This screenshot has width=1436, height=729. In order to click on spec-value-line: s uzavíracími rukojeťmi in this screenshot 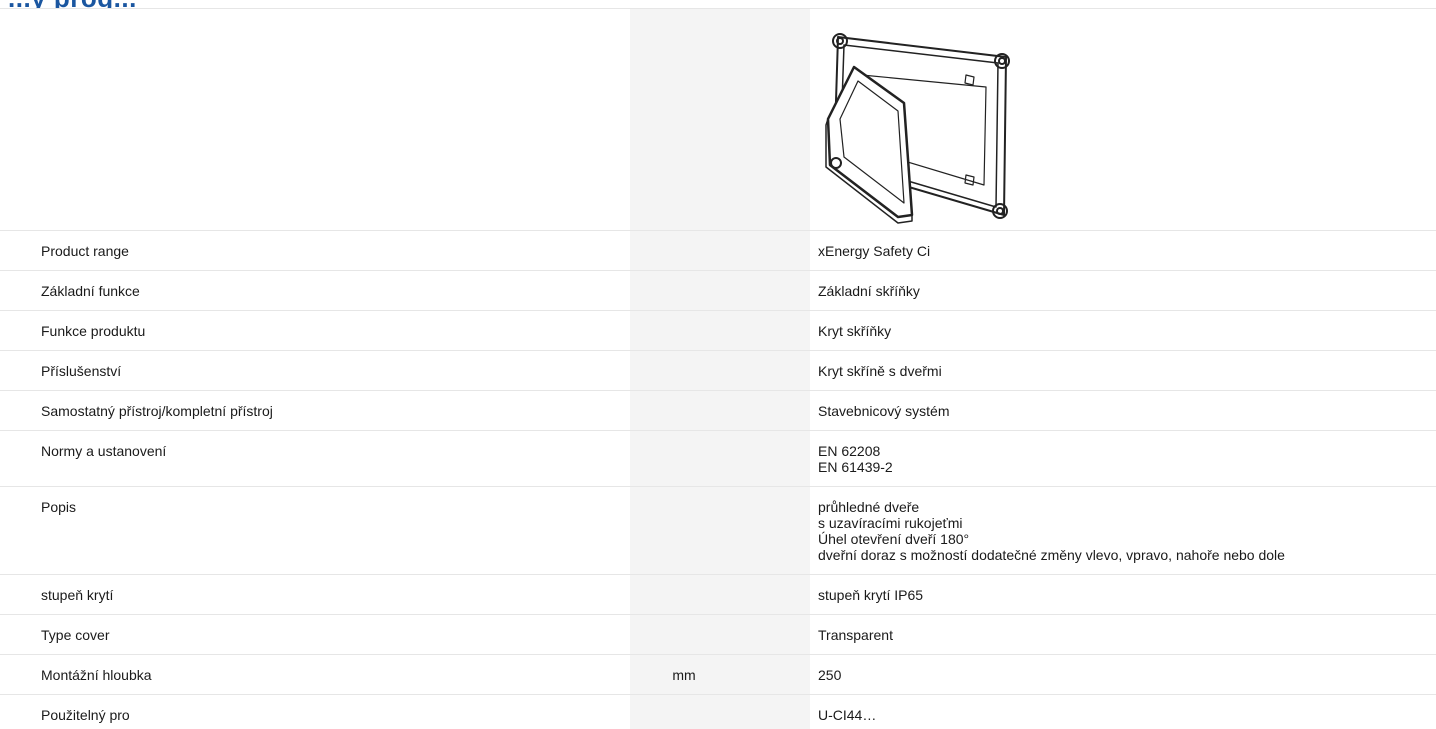, I will do `click(890, 523)`.